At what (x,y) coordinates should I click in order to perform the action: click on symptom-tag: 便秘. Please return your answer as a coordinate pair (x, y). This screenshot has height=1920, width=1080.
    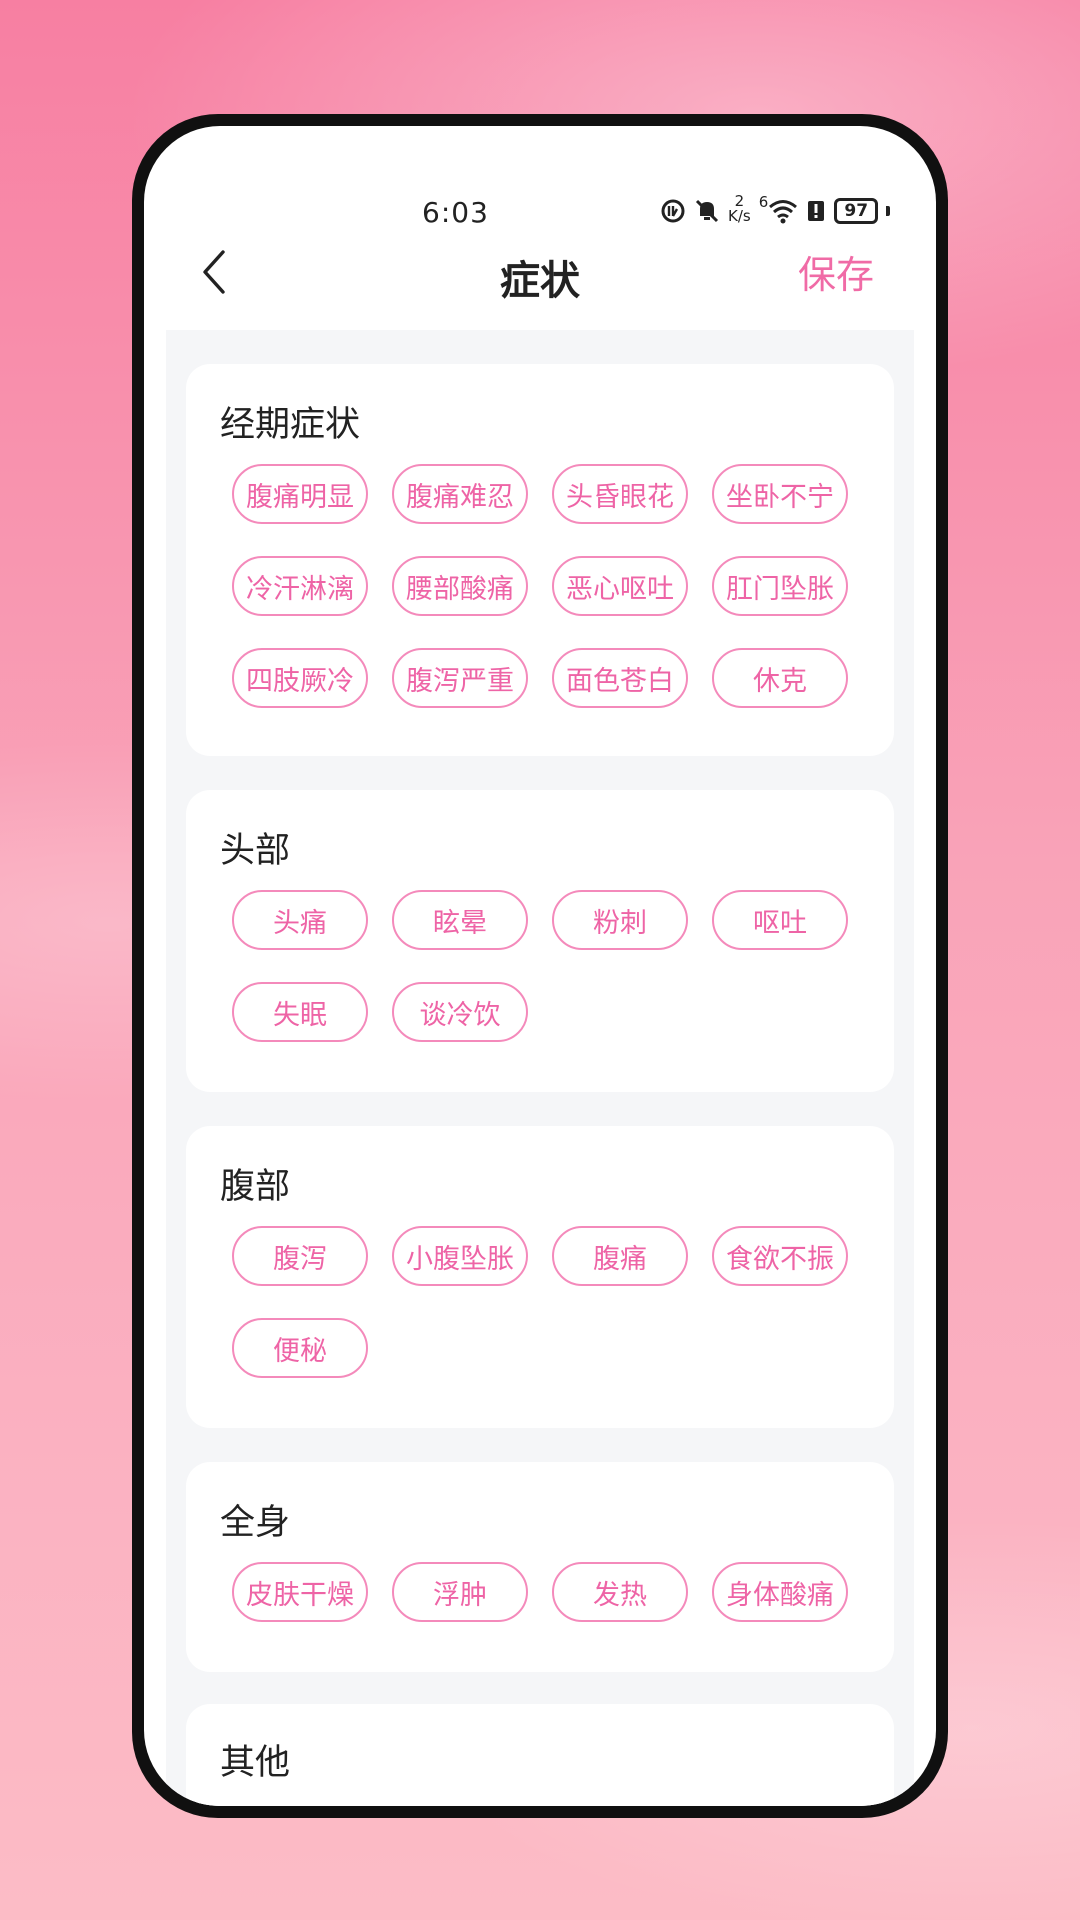
    Looking at the image, I should click on (300, 1348).